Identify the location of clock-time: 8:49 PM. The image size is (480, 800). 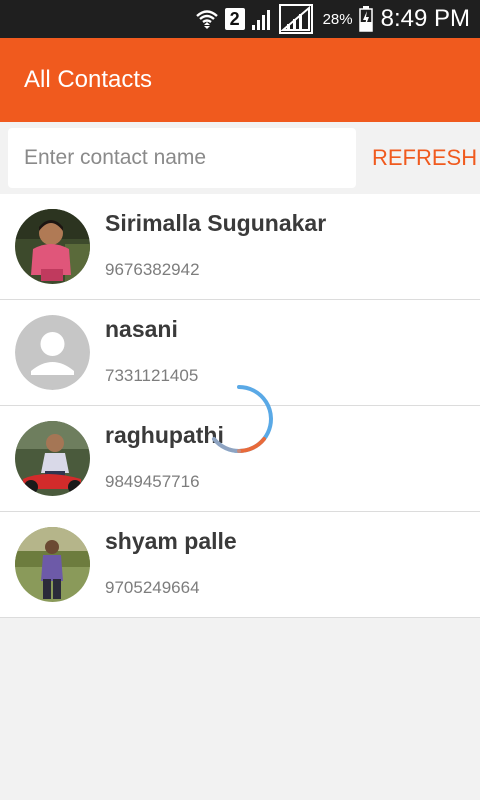
(425, 18).